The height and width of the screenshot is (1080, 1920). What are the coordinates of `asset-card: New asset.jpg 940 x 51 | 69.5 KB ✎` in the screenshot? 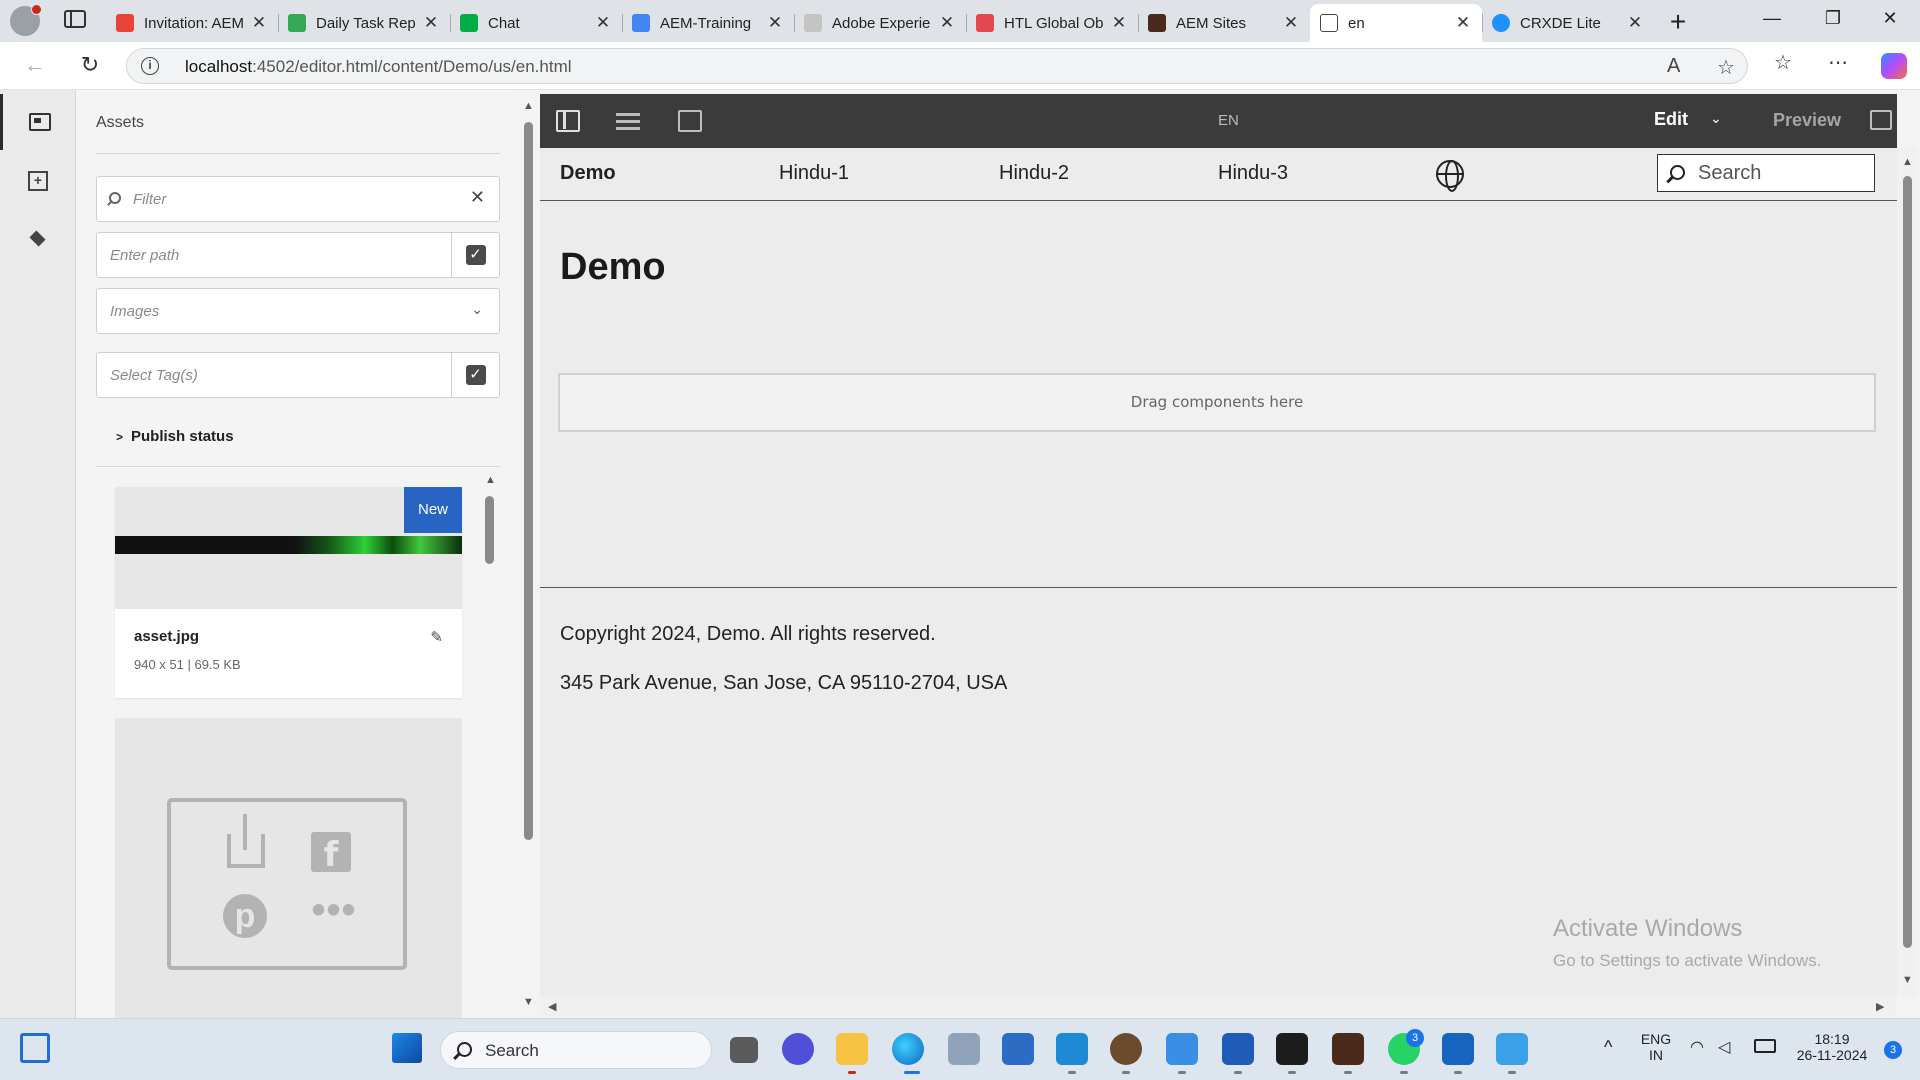 It's located at (288, 592).